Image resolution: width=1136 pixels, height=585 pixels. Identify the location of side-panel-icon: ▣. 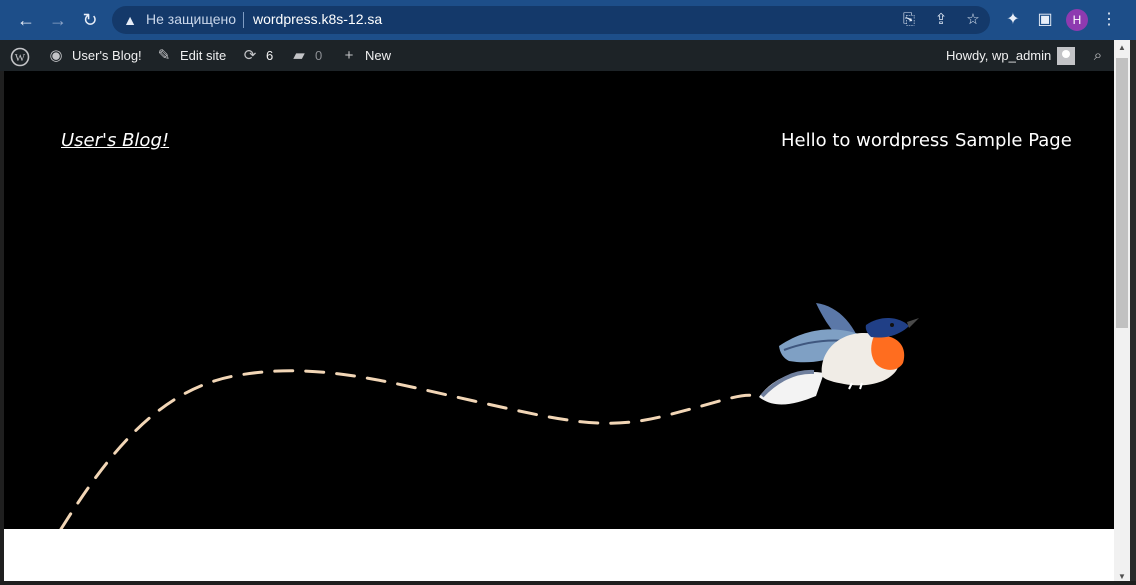
(1045, 20).